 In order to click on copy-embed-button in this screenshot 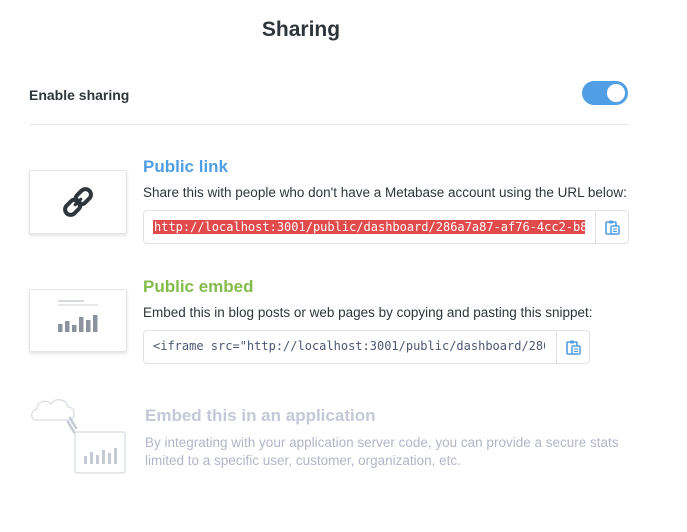, I will do `click(572, 347)`.